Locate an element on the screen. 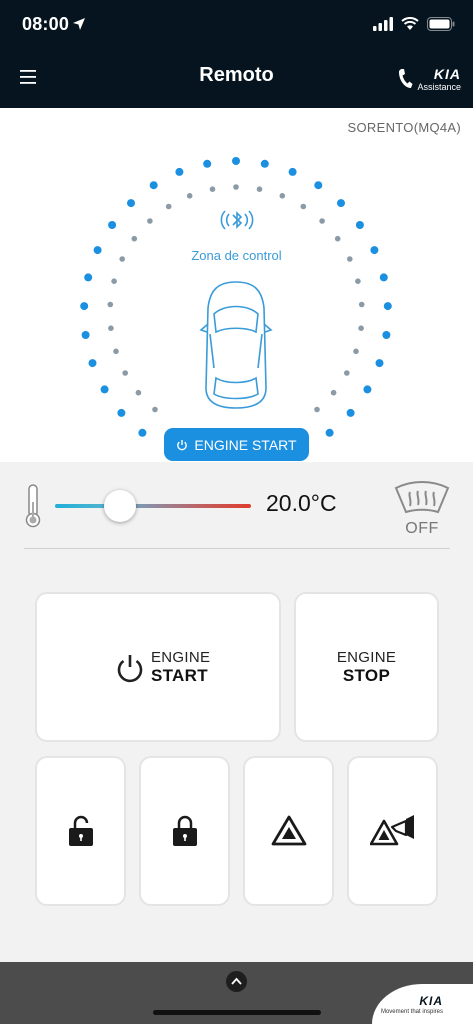 The image size is (473, 1024). engine-start-line2: START is located at coordinates (179, 675).